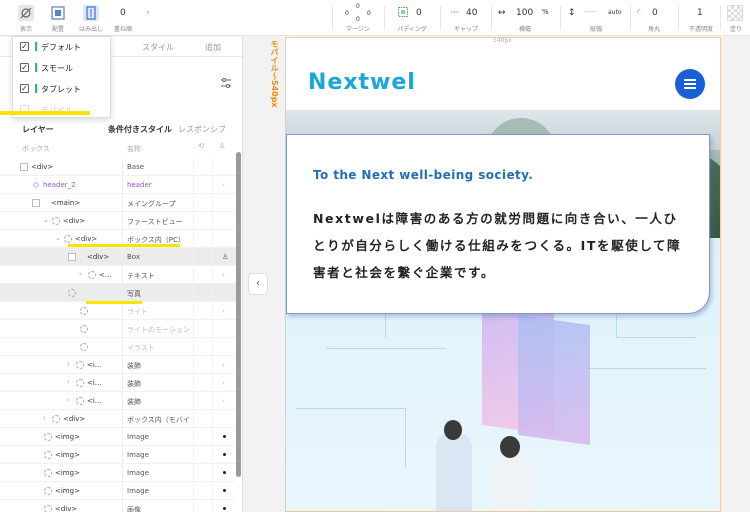  What do you see at coordinates (141, 276) in the screenshot?
I see `layer-label: テキスト` at bounding box center [141, 276].